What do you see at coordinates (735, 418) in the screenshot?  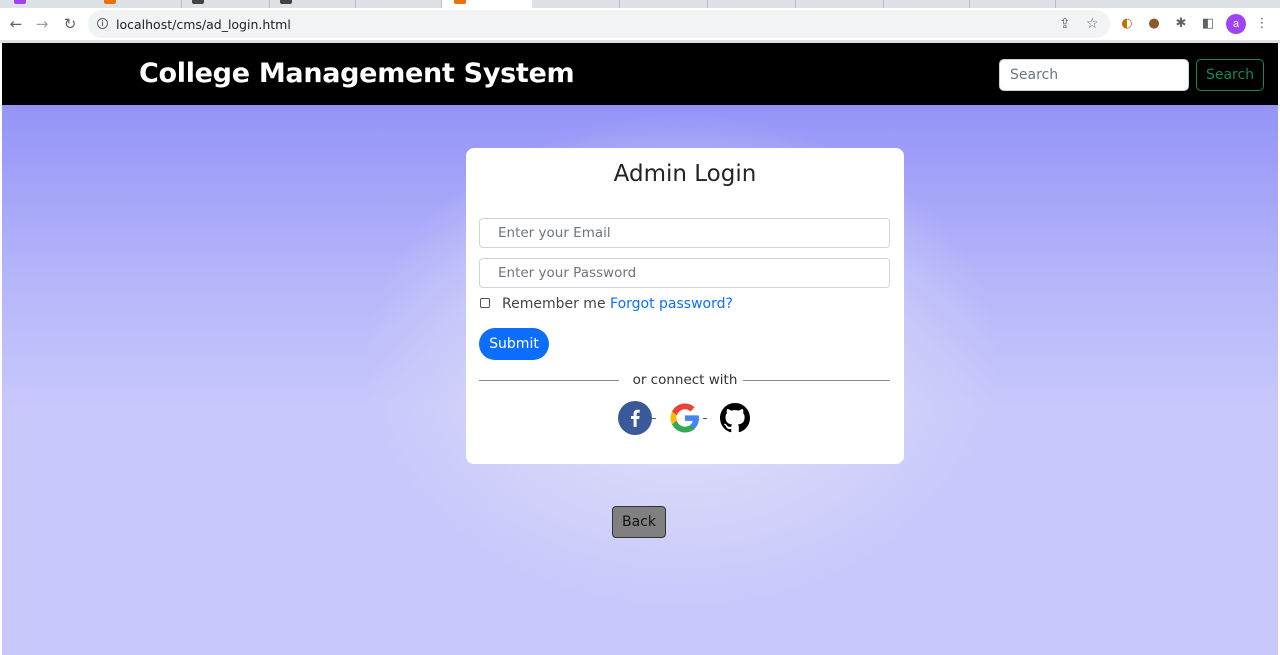 I see `github-icon` at bounding box center [735, 418].